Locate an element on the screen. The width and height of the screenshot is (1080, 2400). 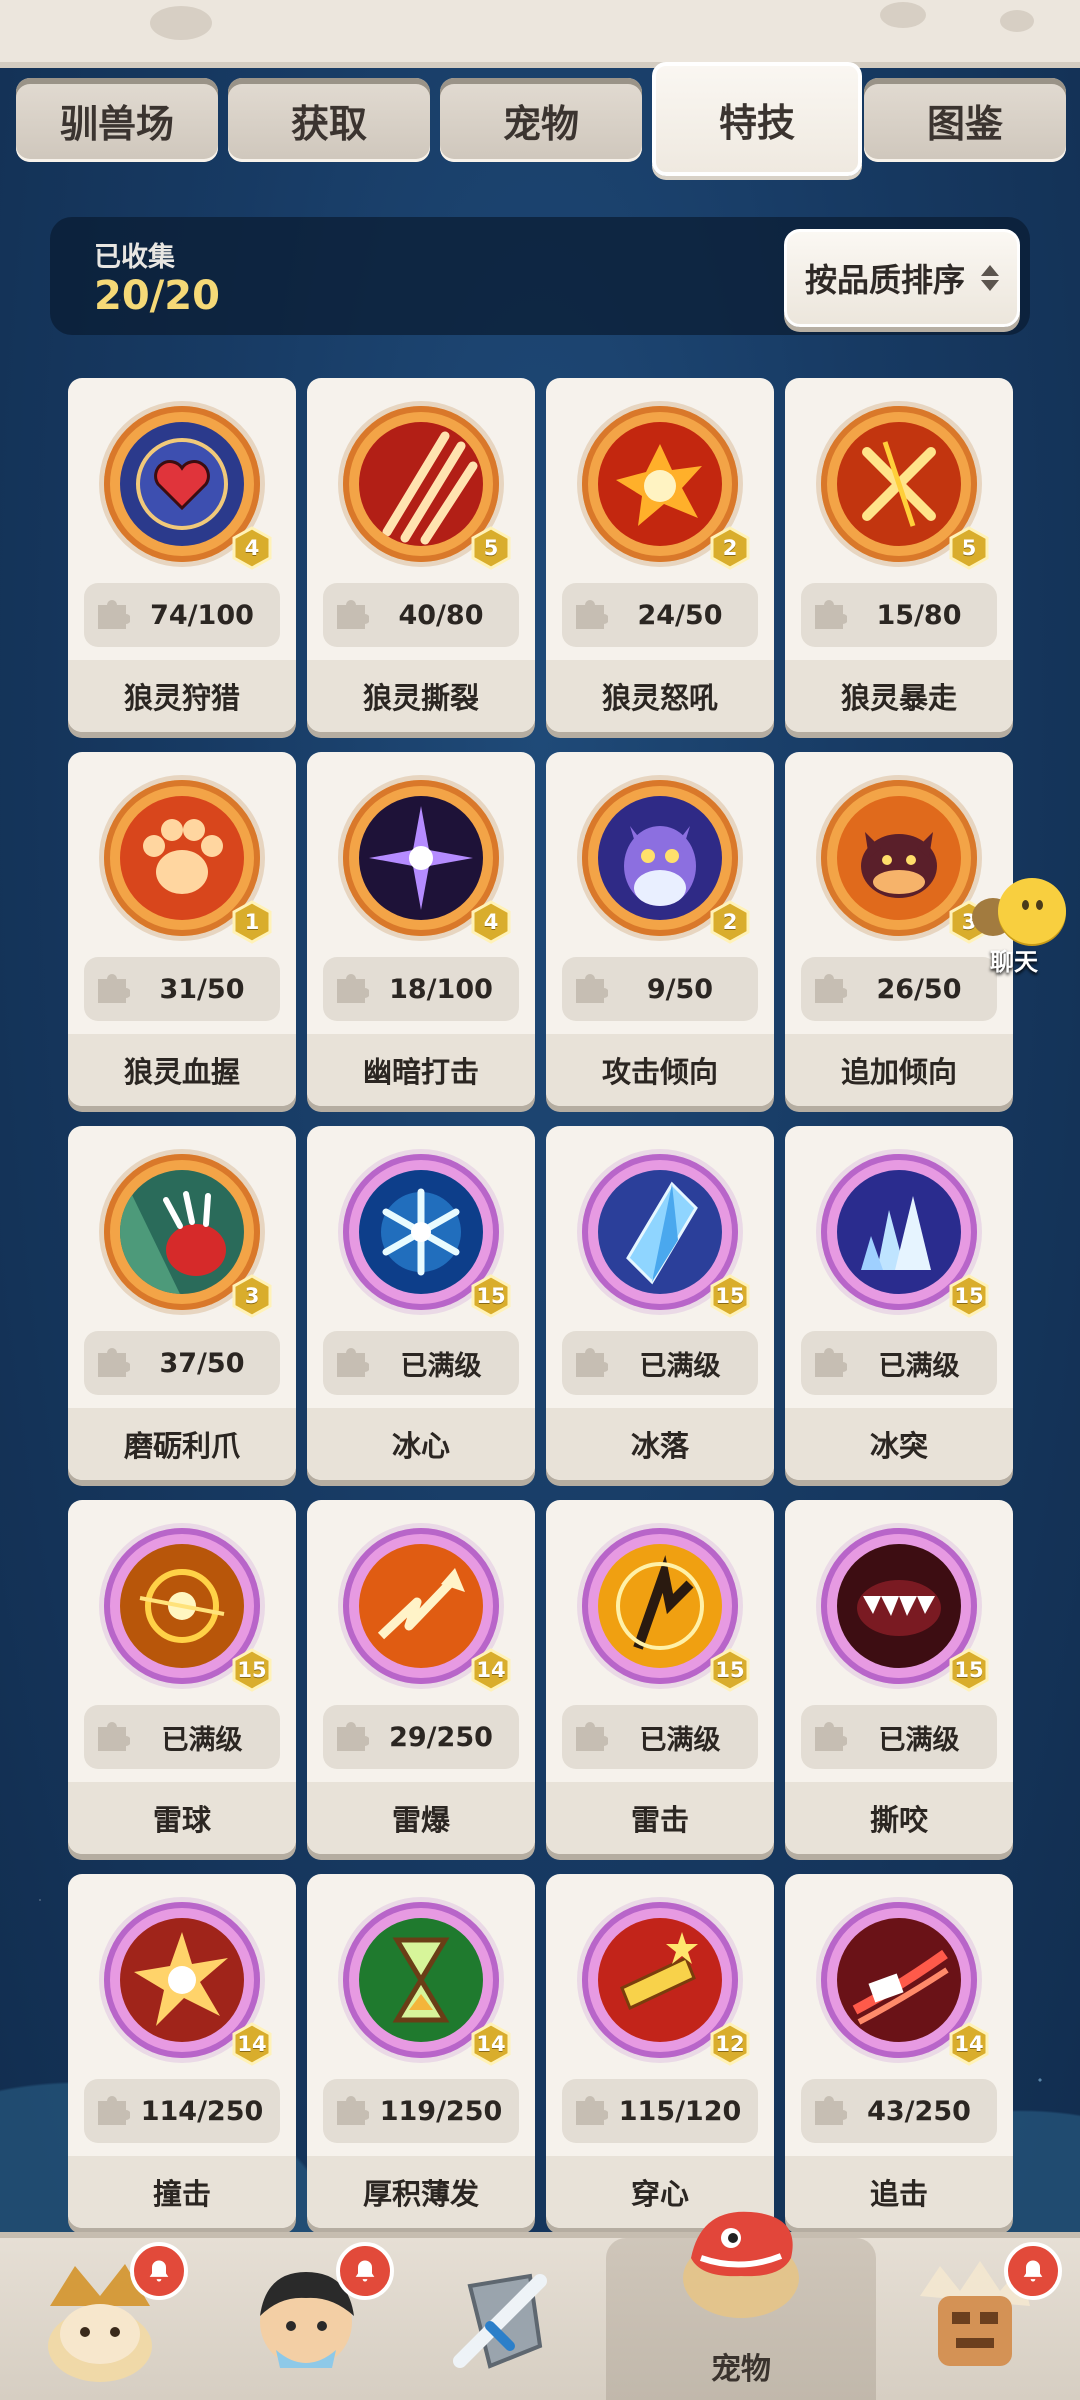
skill-card: 4 74/100 狼灵狩猎 is located at coordinates (182, 555).